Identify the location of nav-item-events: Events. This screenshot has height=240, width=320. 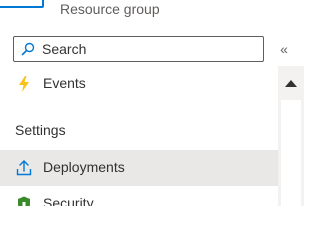
(139, 84).